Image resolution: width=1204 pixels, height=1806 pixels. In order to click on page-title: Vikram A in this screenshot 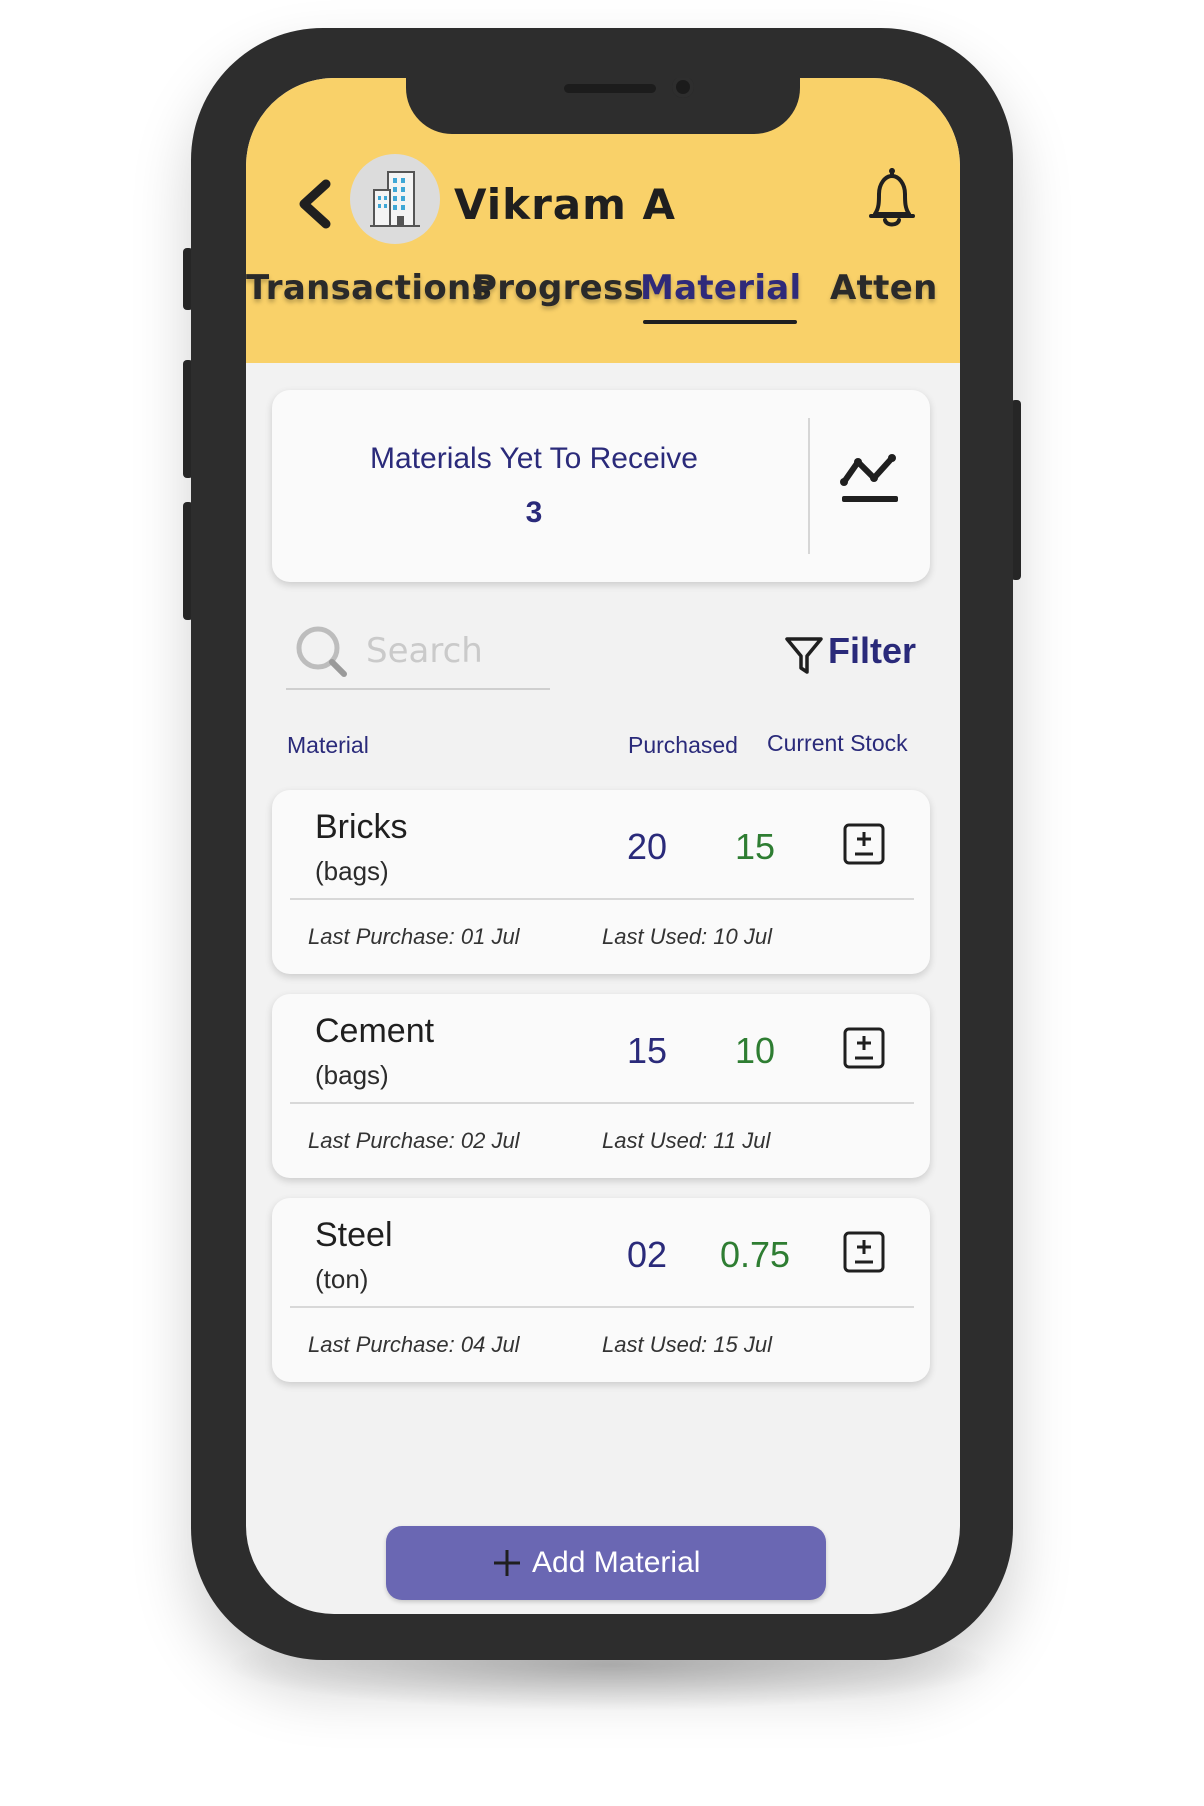, I will do `click(565, 204)`.